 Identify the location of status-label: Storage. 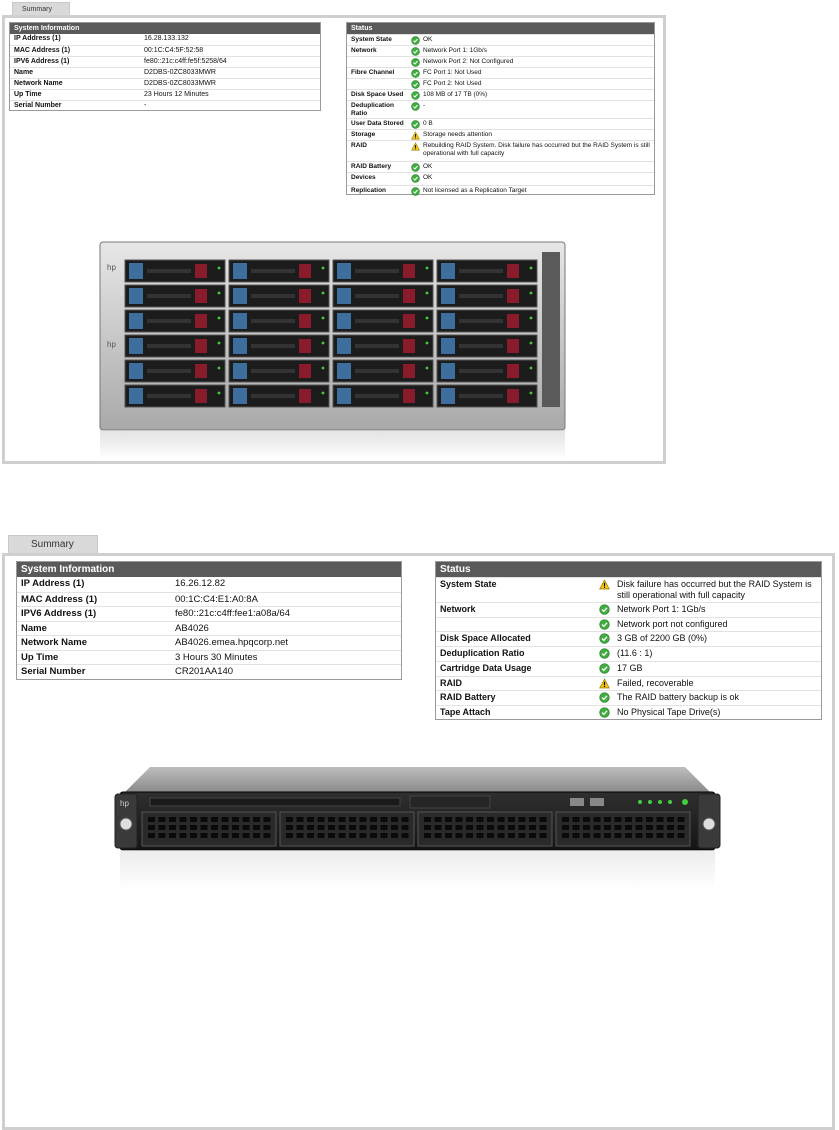
(363, 134).